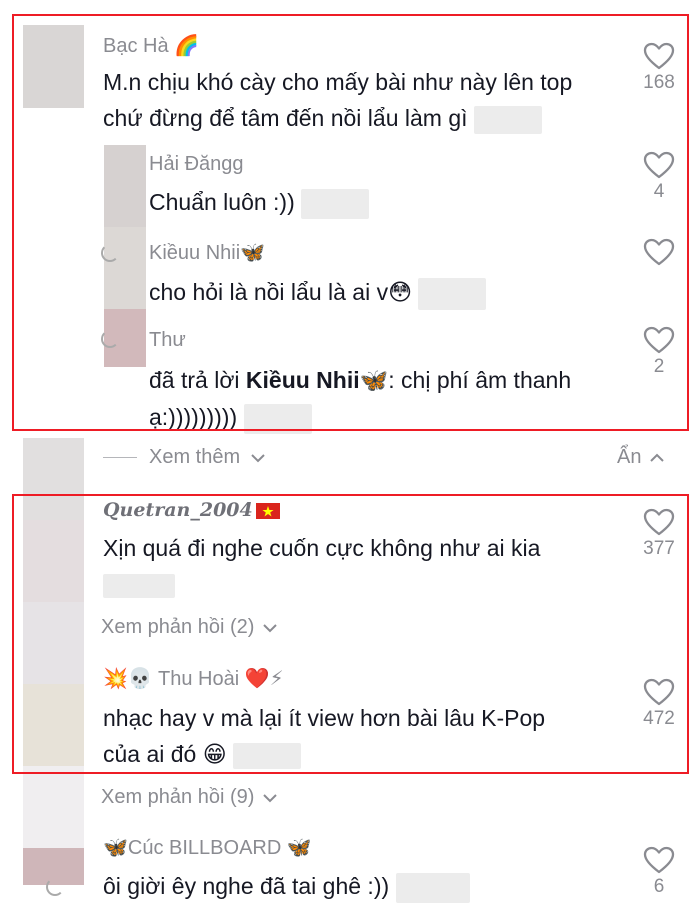  I want to click on hide-replies-button: Ẩn, so click(641, 457).